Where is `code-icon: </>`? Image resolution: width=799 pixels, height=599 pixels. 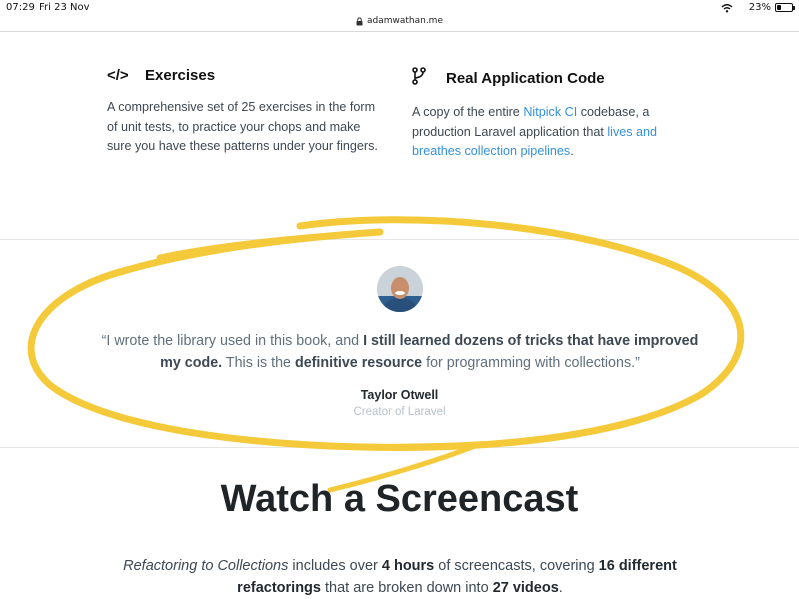
code-icon: </> is located at coordinates (118, 75).